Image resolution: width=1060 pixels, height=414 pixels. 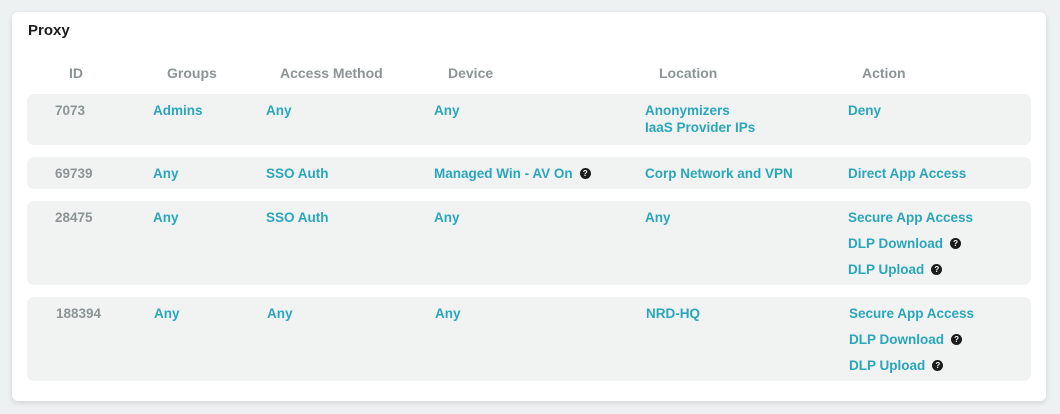 I want to click on row-location: Anonymizers IaaS Provider IPs, so click(x=700, y=119).